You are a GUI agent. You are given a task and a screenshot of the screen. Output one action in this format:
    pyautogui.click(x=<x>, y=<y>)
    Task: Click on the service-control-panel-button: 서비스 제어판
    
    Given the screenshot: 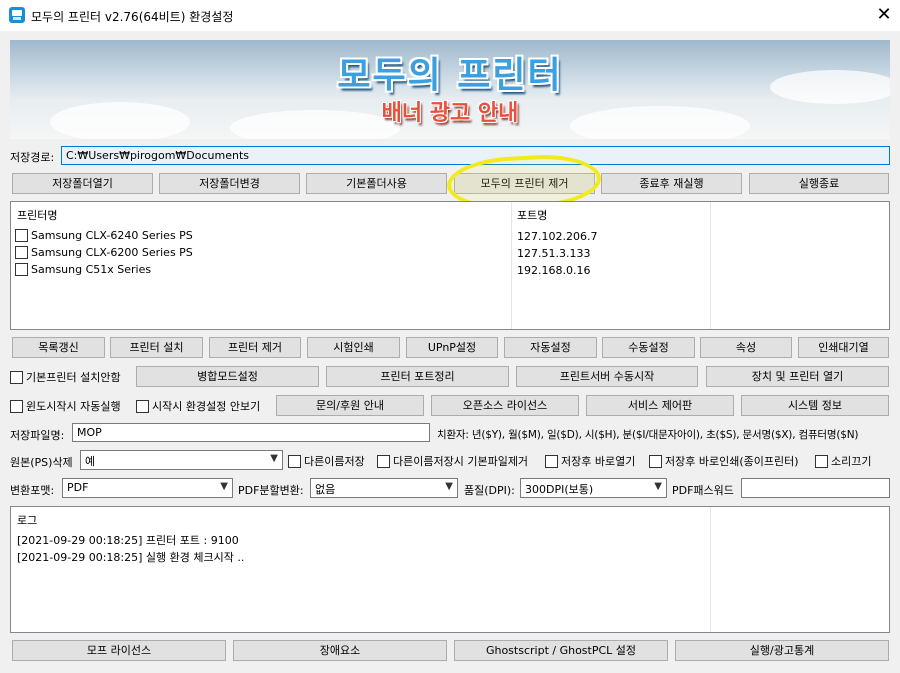 What is the action you would take?
    pyautogui.click(x=660, y=405)
    